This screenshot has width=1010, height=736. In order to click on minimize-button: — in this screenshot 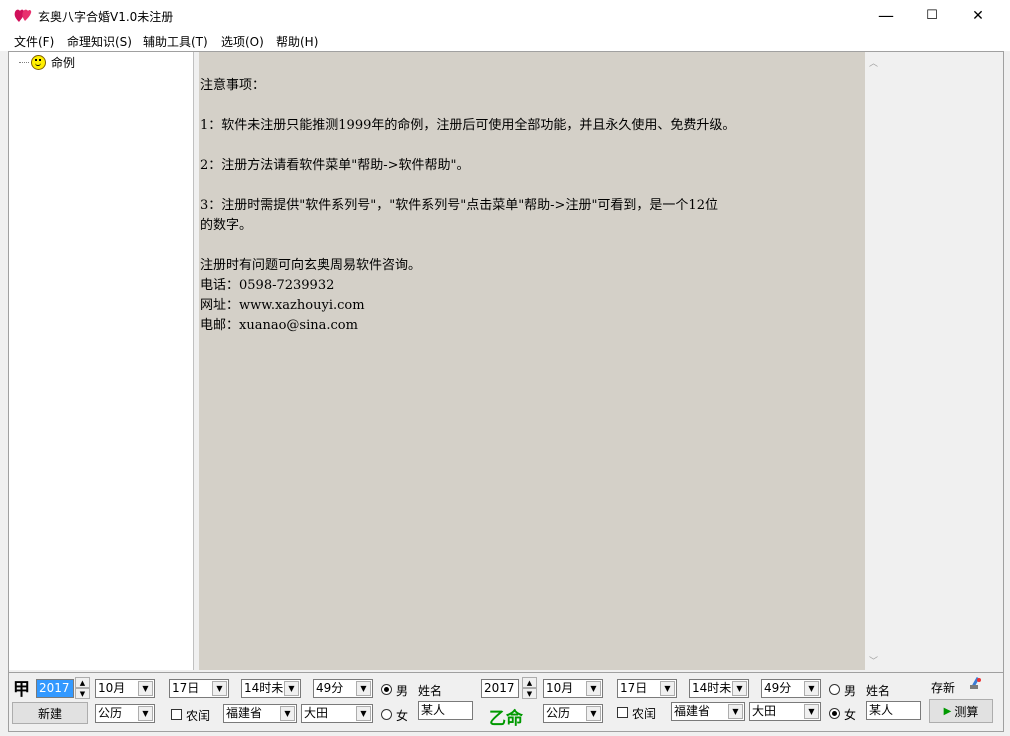, I will do `click(886, 15)`.